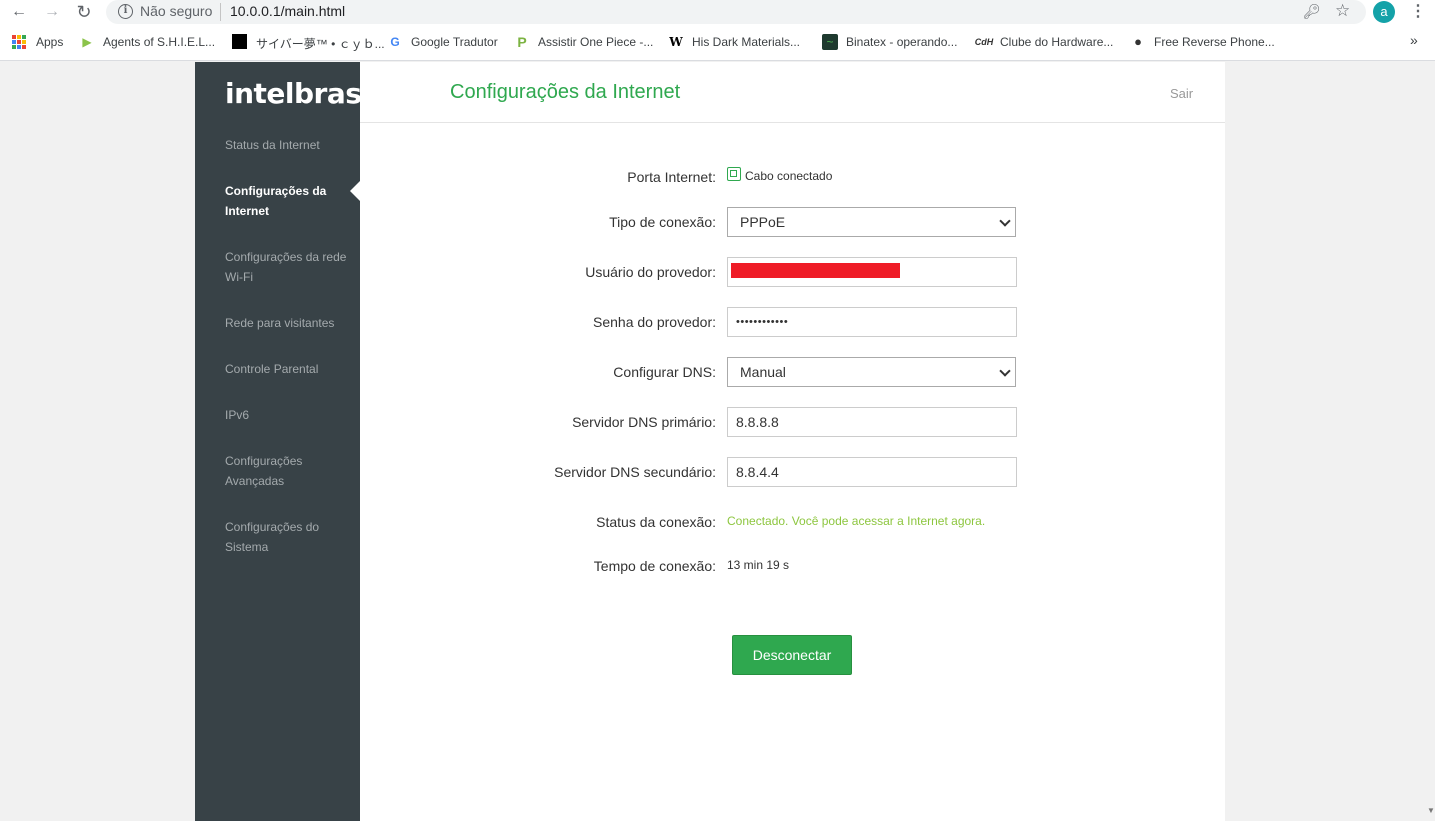 The height and width of the screenshot is (821, 1435). Describe the element at coordinates (644, 422) in the screenshot. I see `dns-primary-label: Servidor DNS primário:` at that location.